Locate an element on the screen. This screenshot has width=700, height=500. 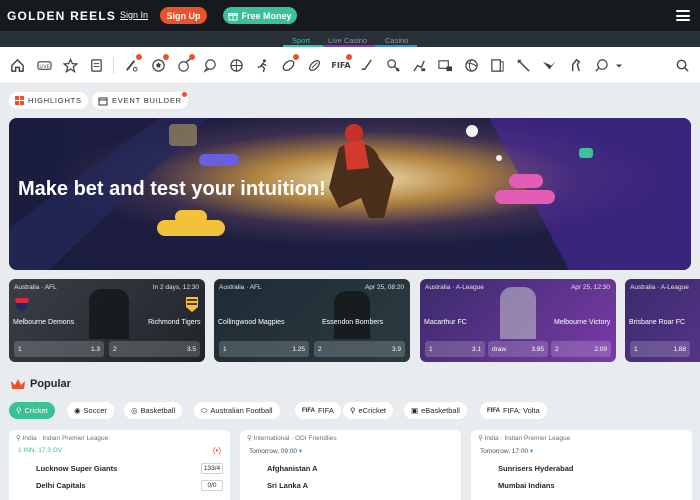
soccer-icon: ◉ is located at coordinates (77, 410).